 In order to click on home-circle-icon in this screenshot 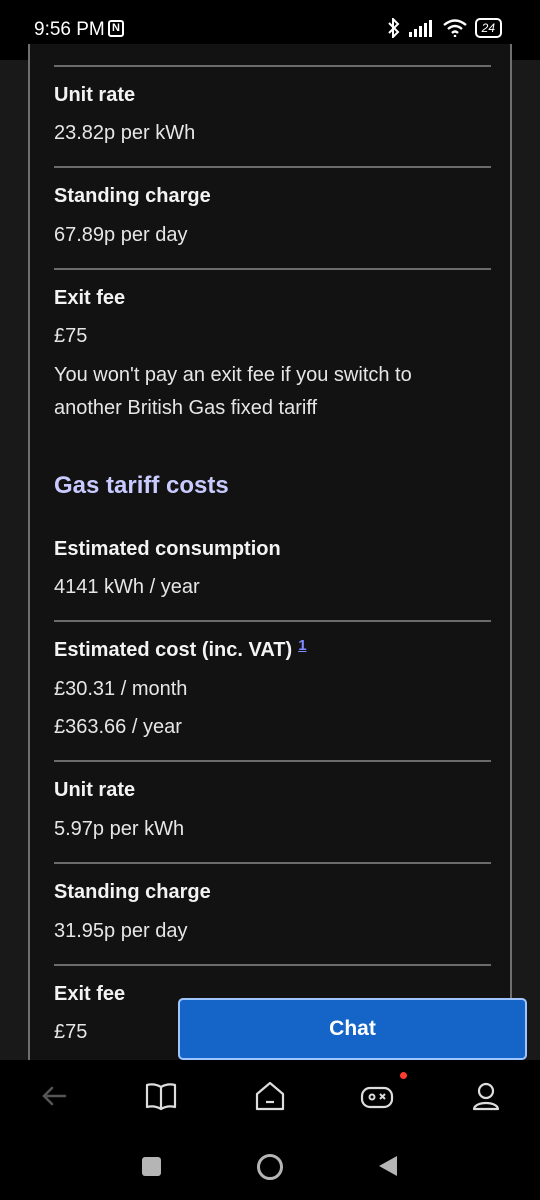, I will do `click(270, 1167)`.